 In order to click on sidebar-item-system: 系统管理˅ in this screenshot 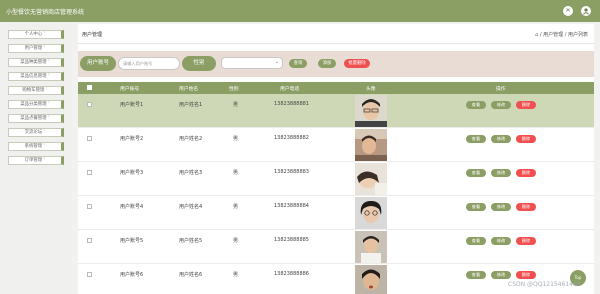, I will do `click(36, 146)`.